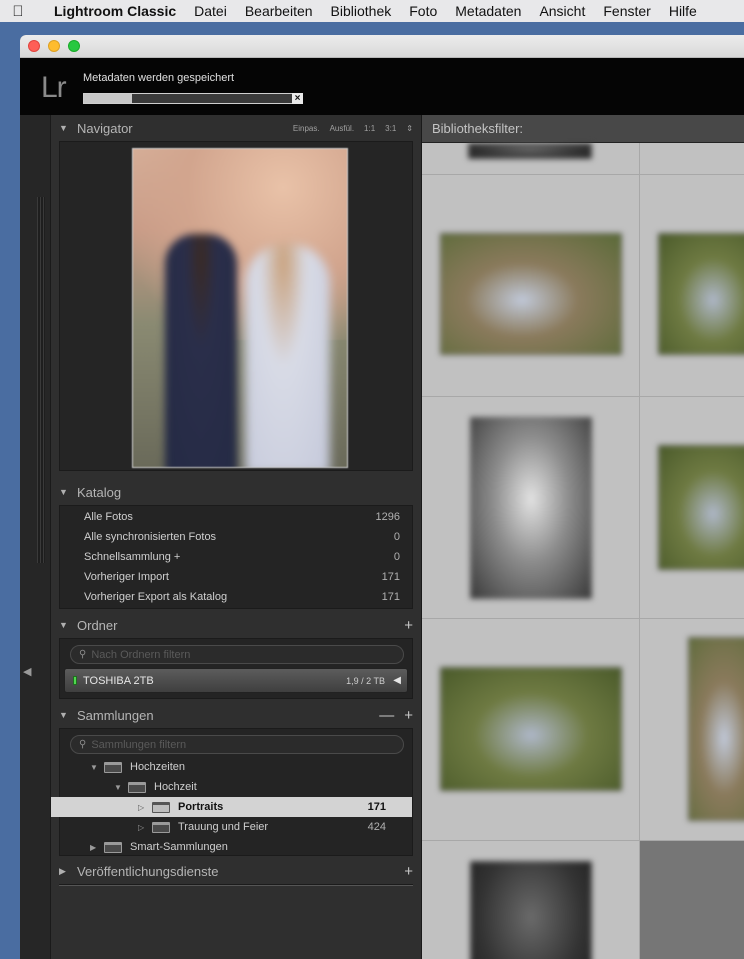 Image resolution: width=744 pixels, height=959 pixels. I want to click on navigator-photo, so click(240, 308).